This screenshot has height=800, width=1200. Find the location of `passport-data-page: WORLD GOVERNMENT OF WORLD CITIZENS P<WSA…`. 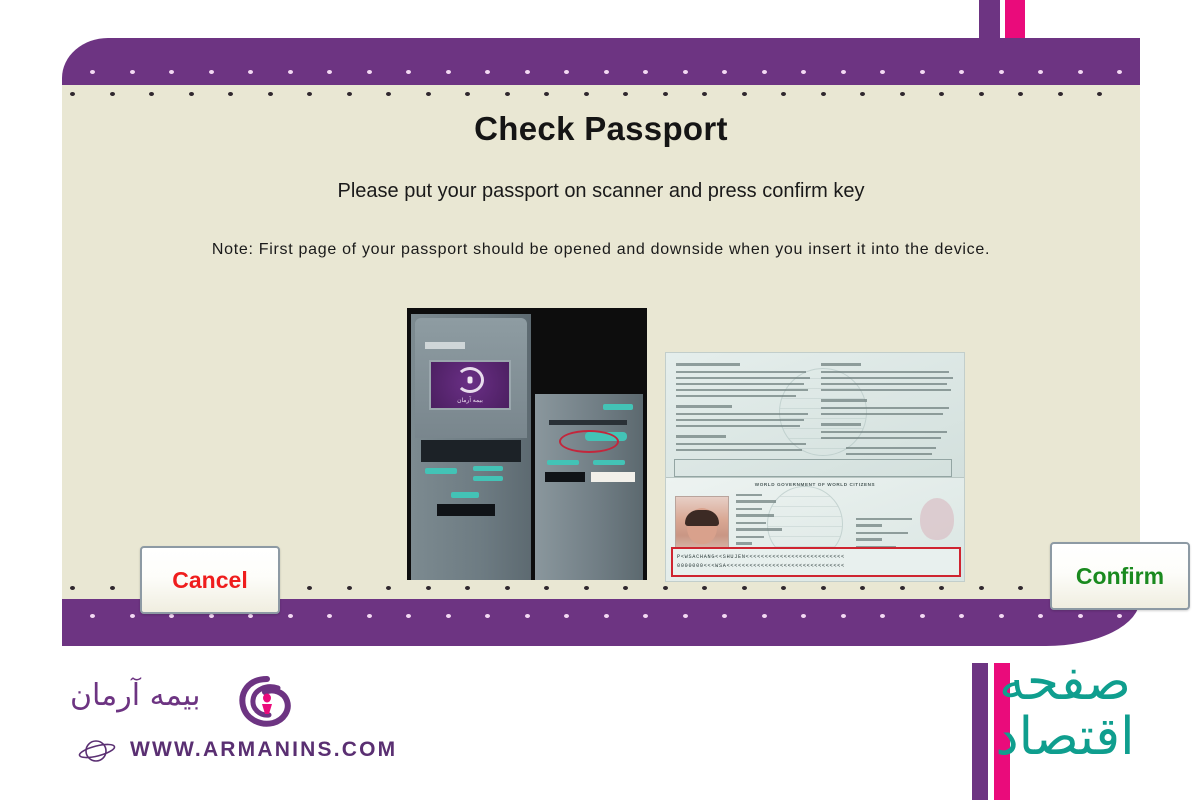

passport-data-page: WORLD GOVERNMENT OF WORLD CITIZENS P<WSA… is located at coordinates (815, 529).